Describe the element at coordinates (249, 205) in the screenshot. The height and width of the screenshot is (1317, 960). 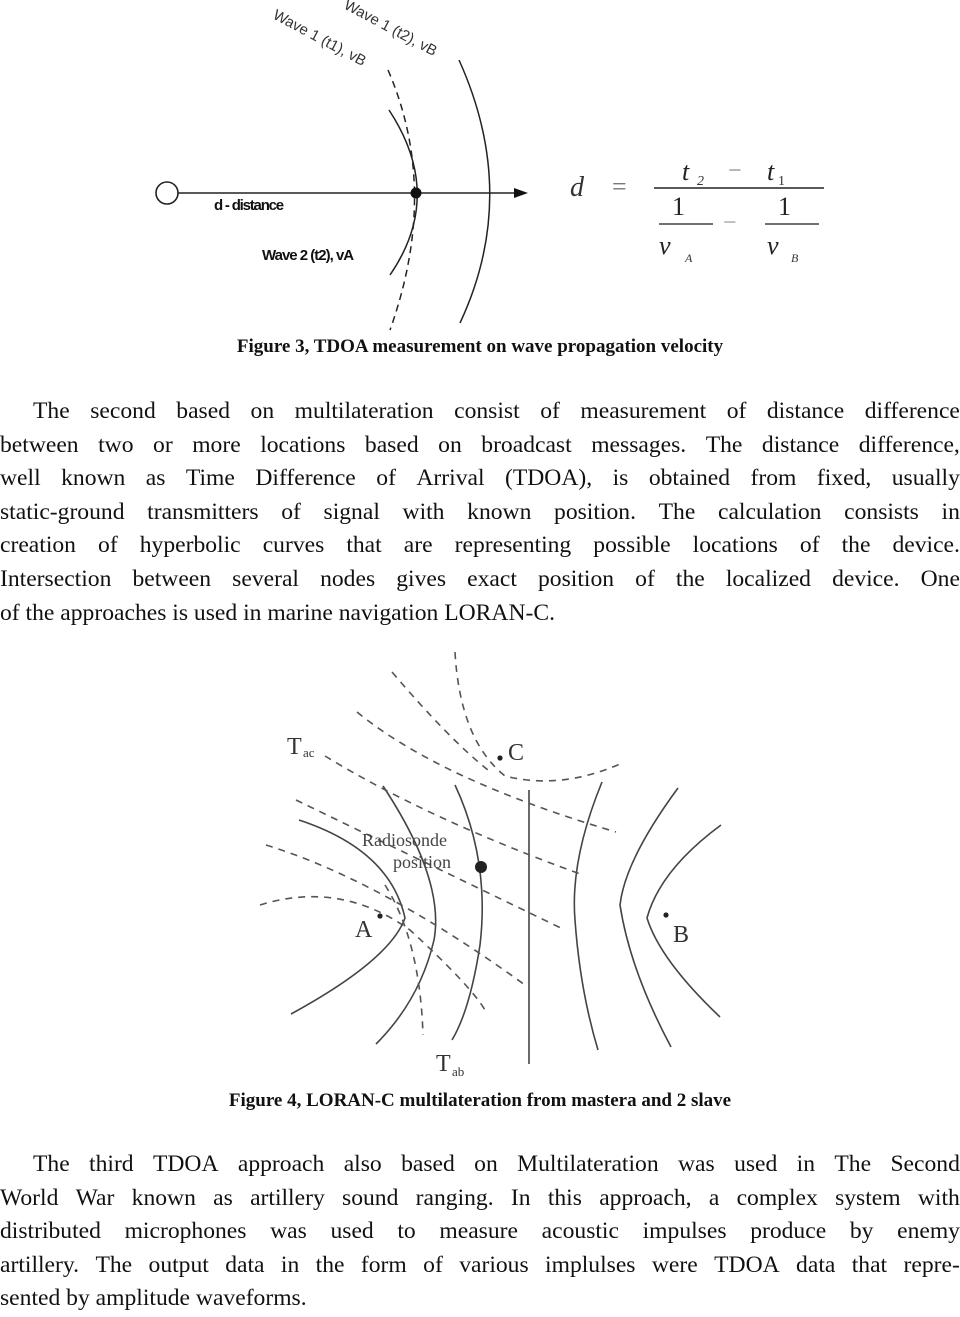
I see `label-distance: d - distance` at that location.